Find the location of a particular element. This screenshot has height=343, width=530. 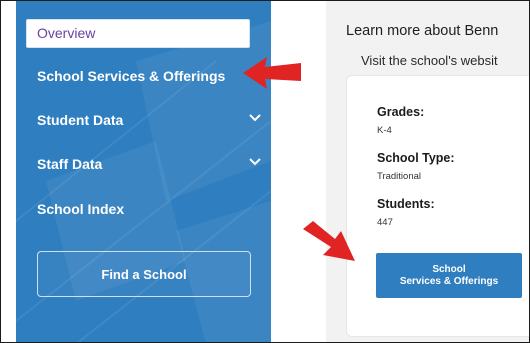

sidebar-item-label: Staff Data is located at coordinates (70, 164).